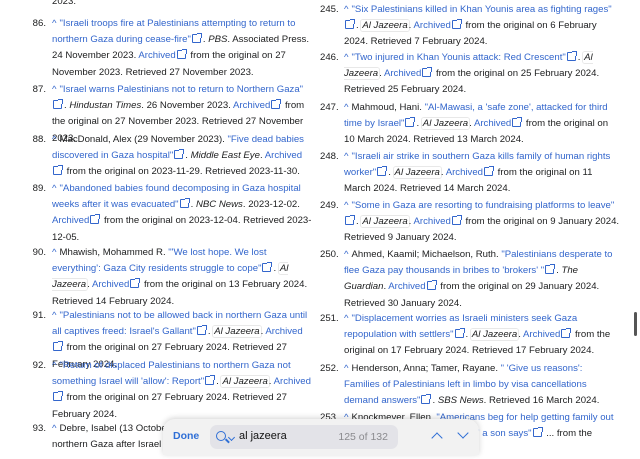 Image resolution: width=640 pixels, height=459 pixels. Describe the element at coordinates (263, 436) in the screenshot. I see `find-query: al jazeera` at that location.